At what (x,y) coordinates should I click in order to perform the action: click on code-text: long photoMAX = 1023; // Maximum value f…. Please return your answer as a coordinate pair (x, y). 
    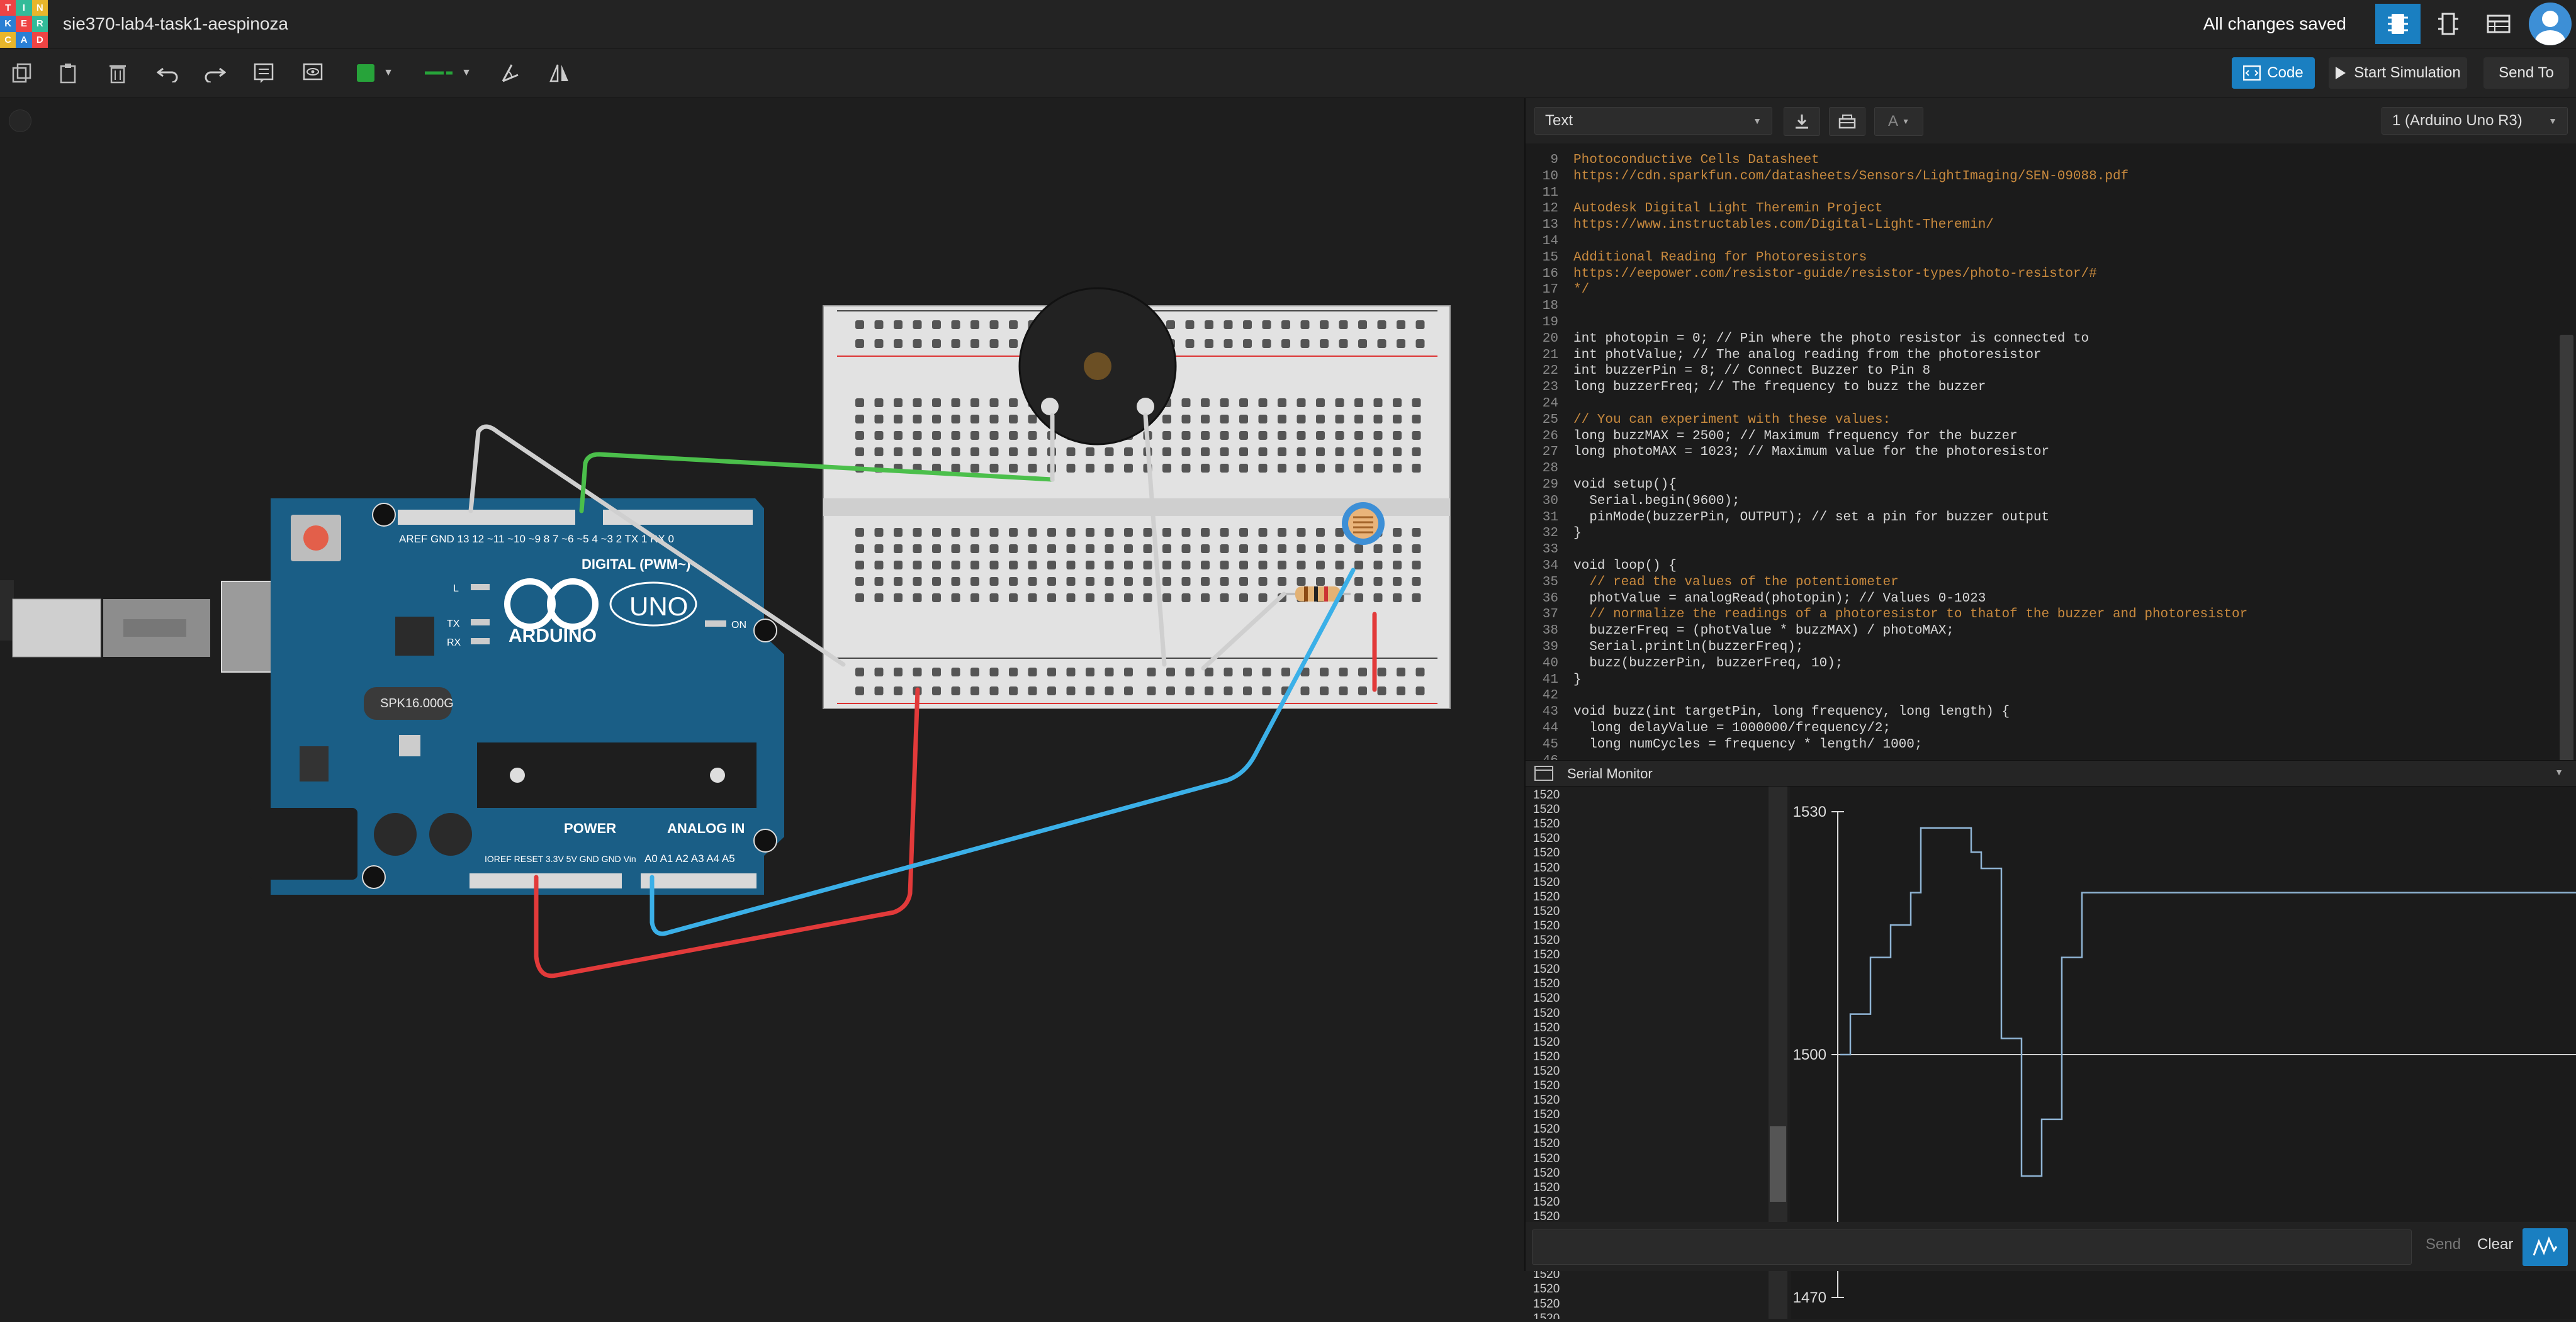
    Looking at the image, I should click on (1811, 452).